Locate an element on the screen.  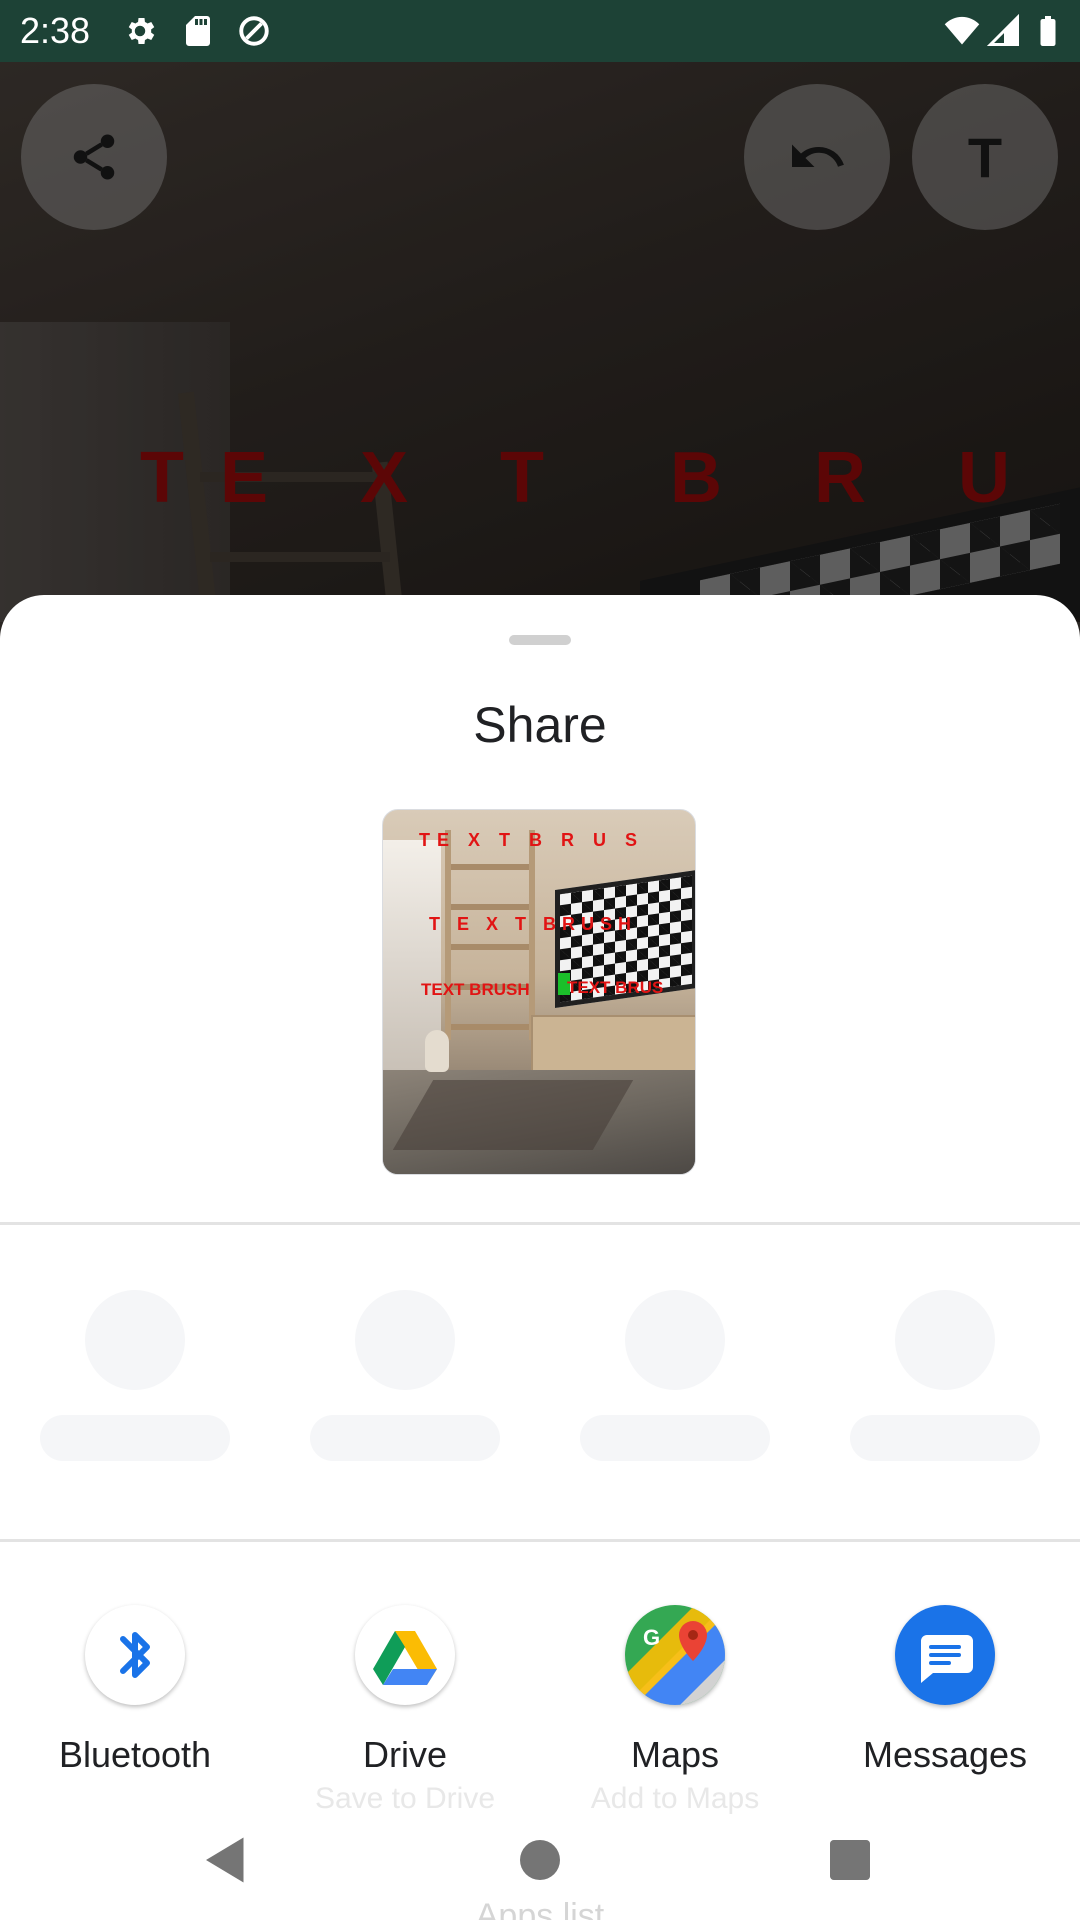
navigation-bar is located at coordinates (540, 1860).